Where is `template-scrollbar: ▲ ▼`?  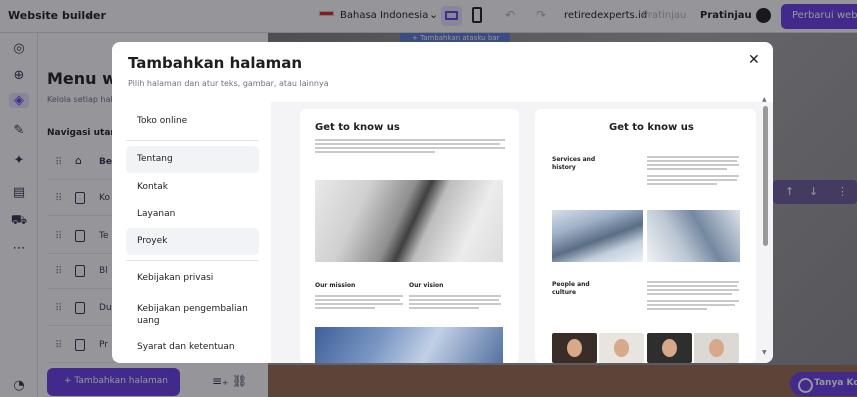 template-scrollbar: ▲ ▼ is located at coordinates (766, 228).